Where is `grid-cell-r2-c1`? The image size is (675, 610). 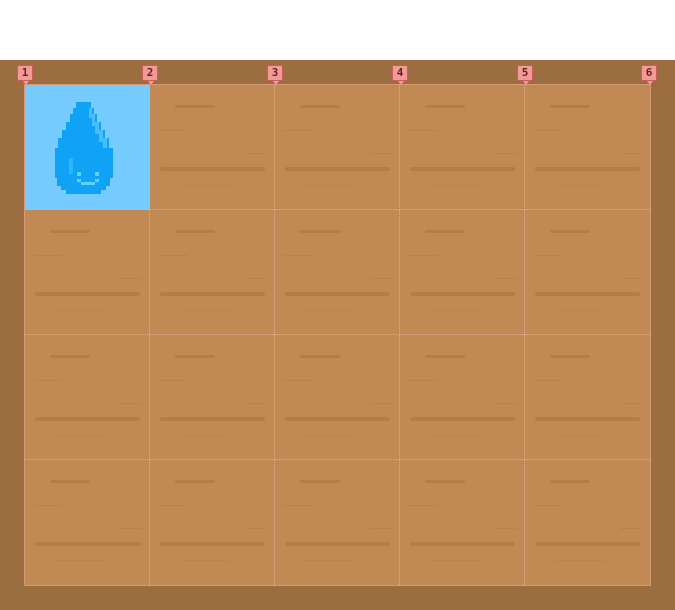 grid-cell-r2-c1 is located at coordinates (87, 272).